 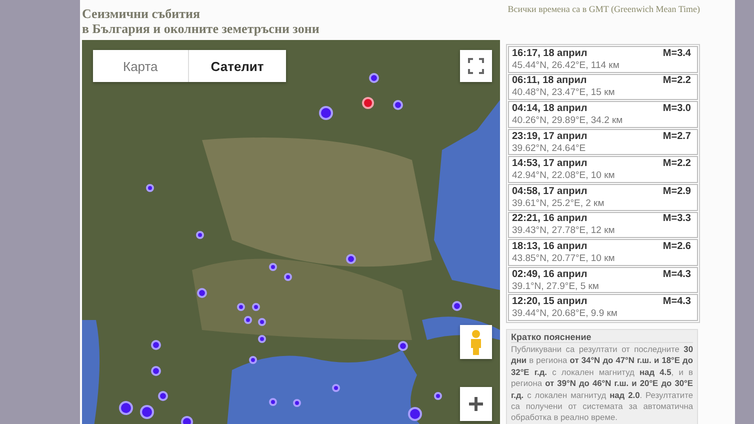 I want to click on earthquake-entry: 06:11, 18 април M=2.2 40.48°N, 23.47°E, 15 км, so click(x=603, y=87).